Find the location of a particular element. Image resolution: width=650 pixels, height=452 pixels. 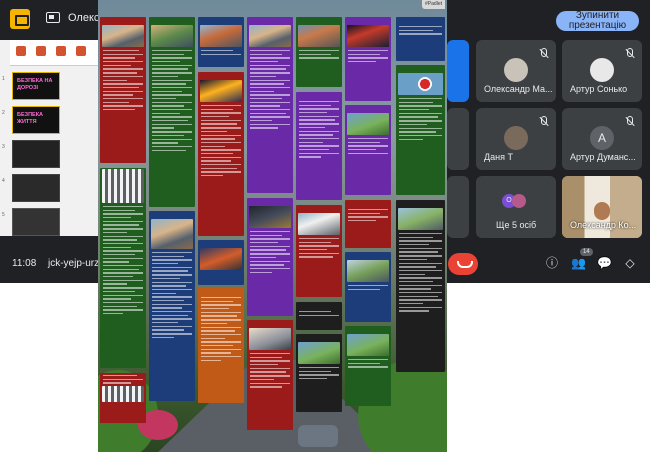

hang-up-button is located at coordinates (463, 264).